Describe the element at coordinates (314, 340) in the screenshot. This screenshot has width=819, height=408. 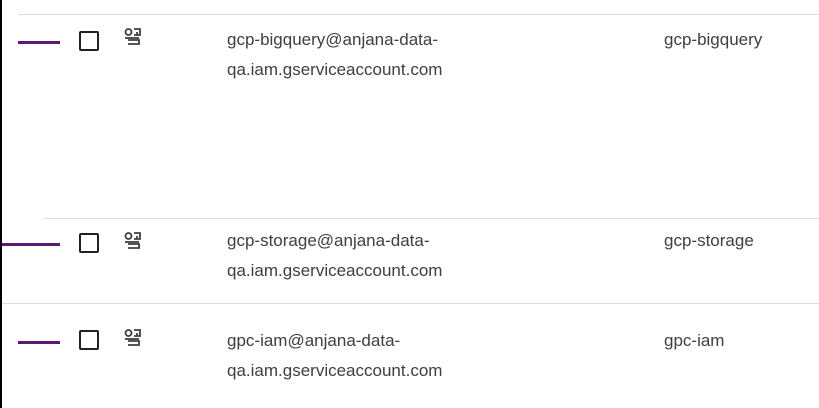
I see `email-line-1: gpc-iam@anjana-data-` at that location.